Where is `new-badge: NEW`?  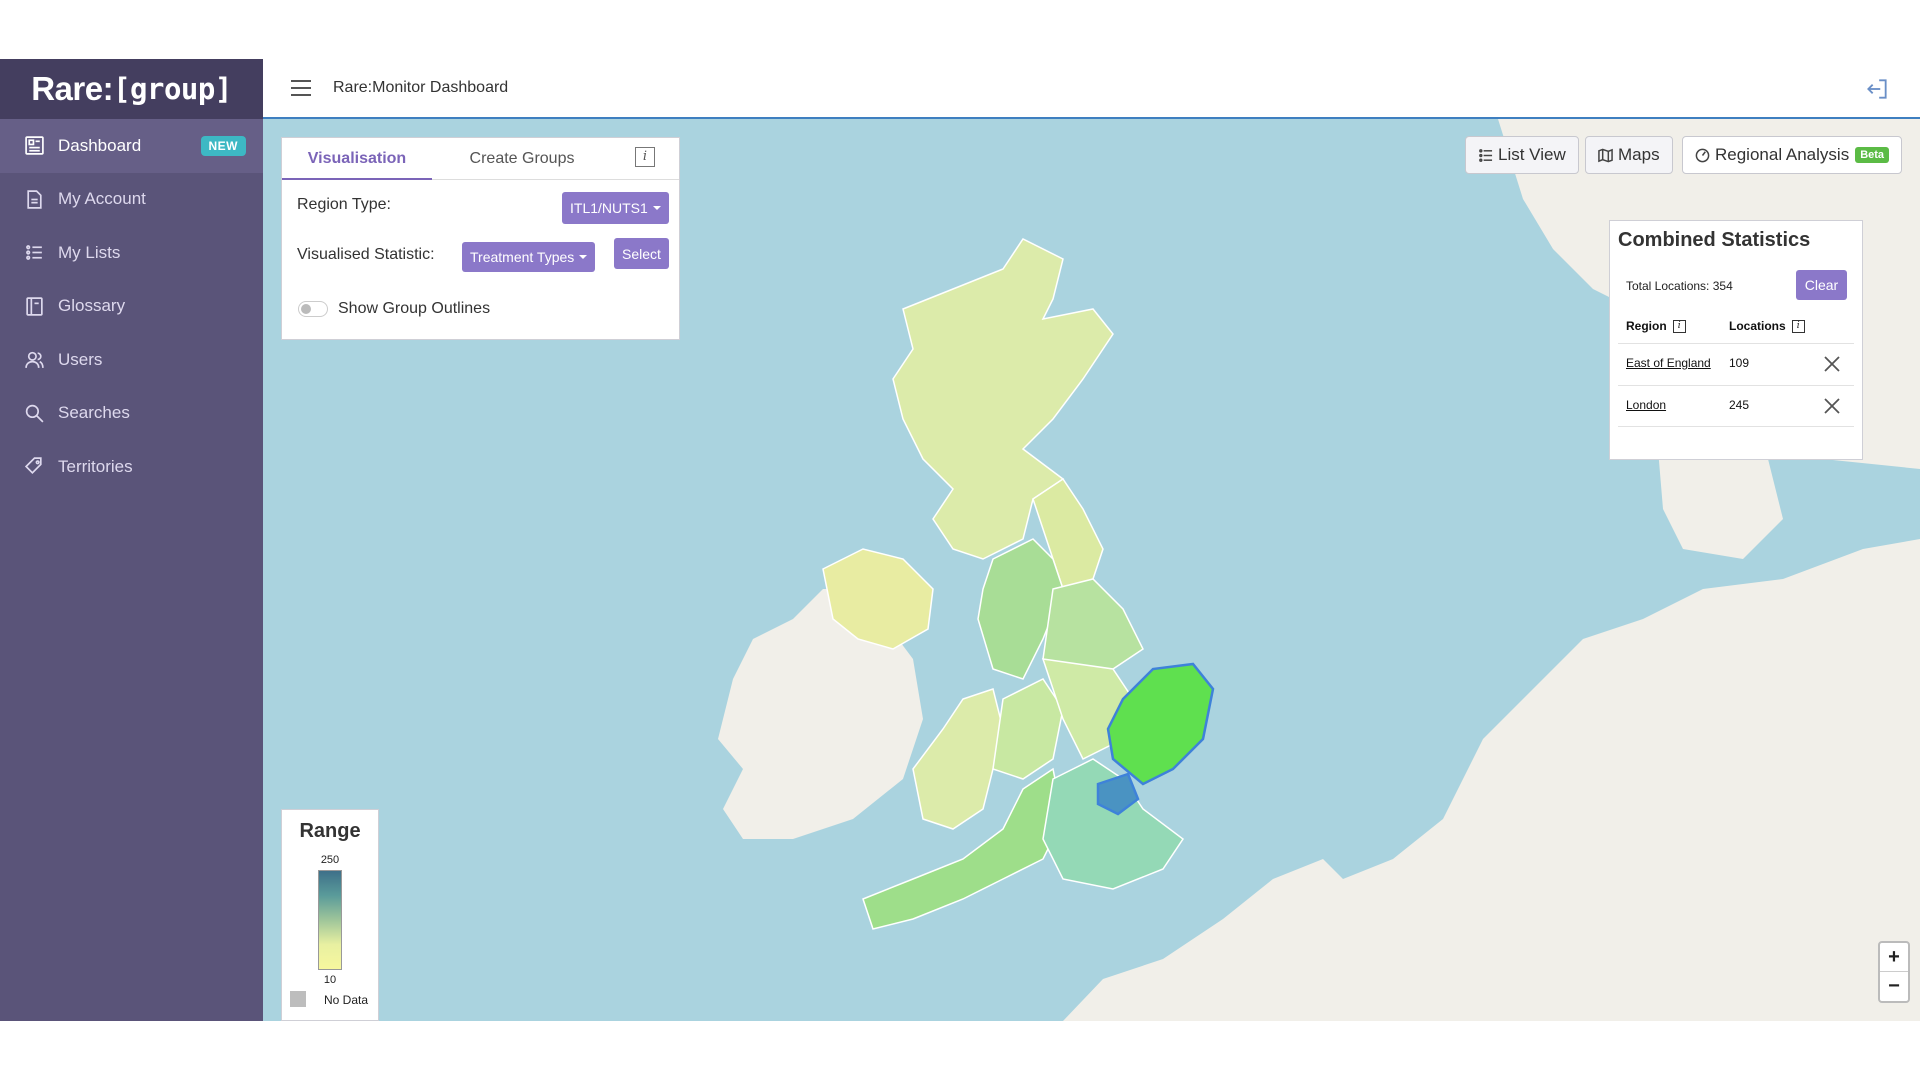 new-badge: NEW is located at coordinates (223, 145).